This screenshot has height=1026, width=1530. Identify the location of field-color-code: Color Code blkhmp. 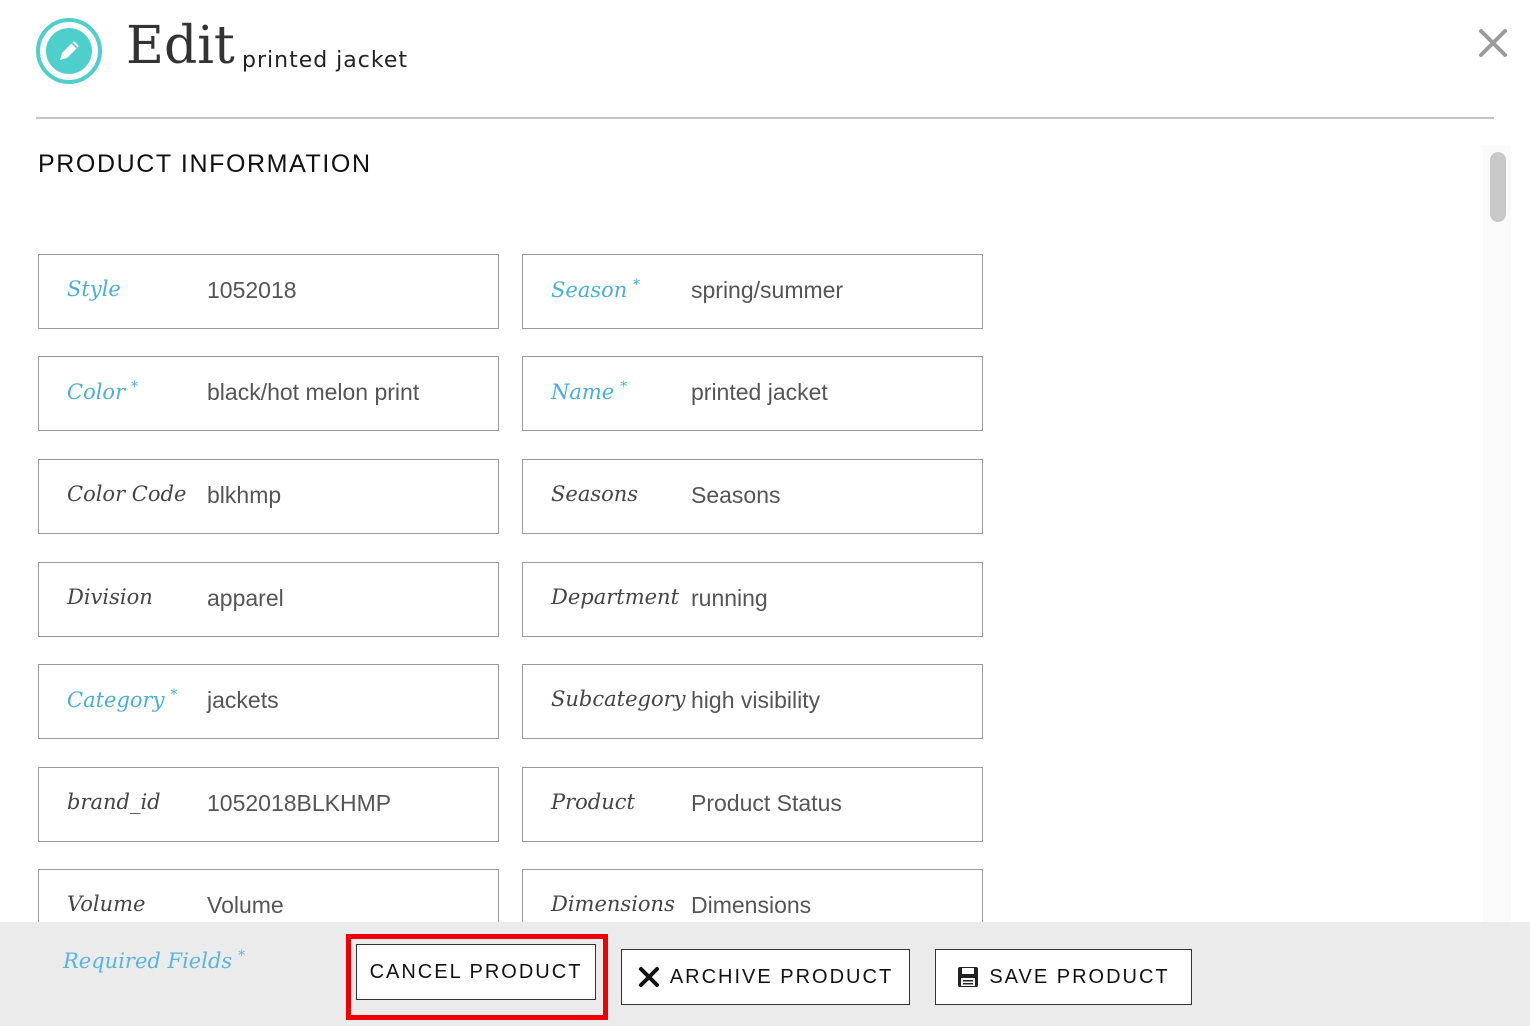
(268, 496).